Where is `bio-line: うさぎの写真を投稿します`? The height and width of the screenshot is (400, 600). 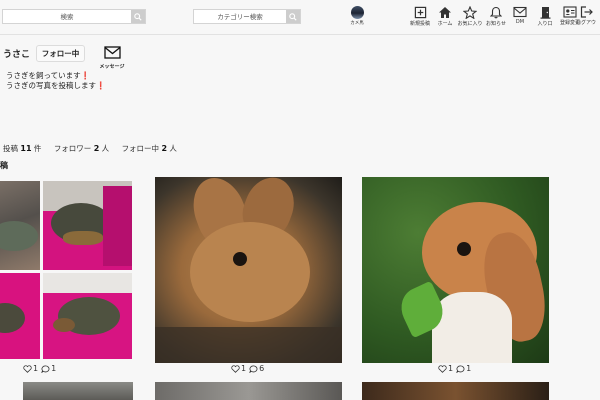 bio-line: うさぎの写真を投稿します is located at coordinates (51, 85).